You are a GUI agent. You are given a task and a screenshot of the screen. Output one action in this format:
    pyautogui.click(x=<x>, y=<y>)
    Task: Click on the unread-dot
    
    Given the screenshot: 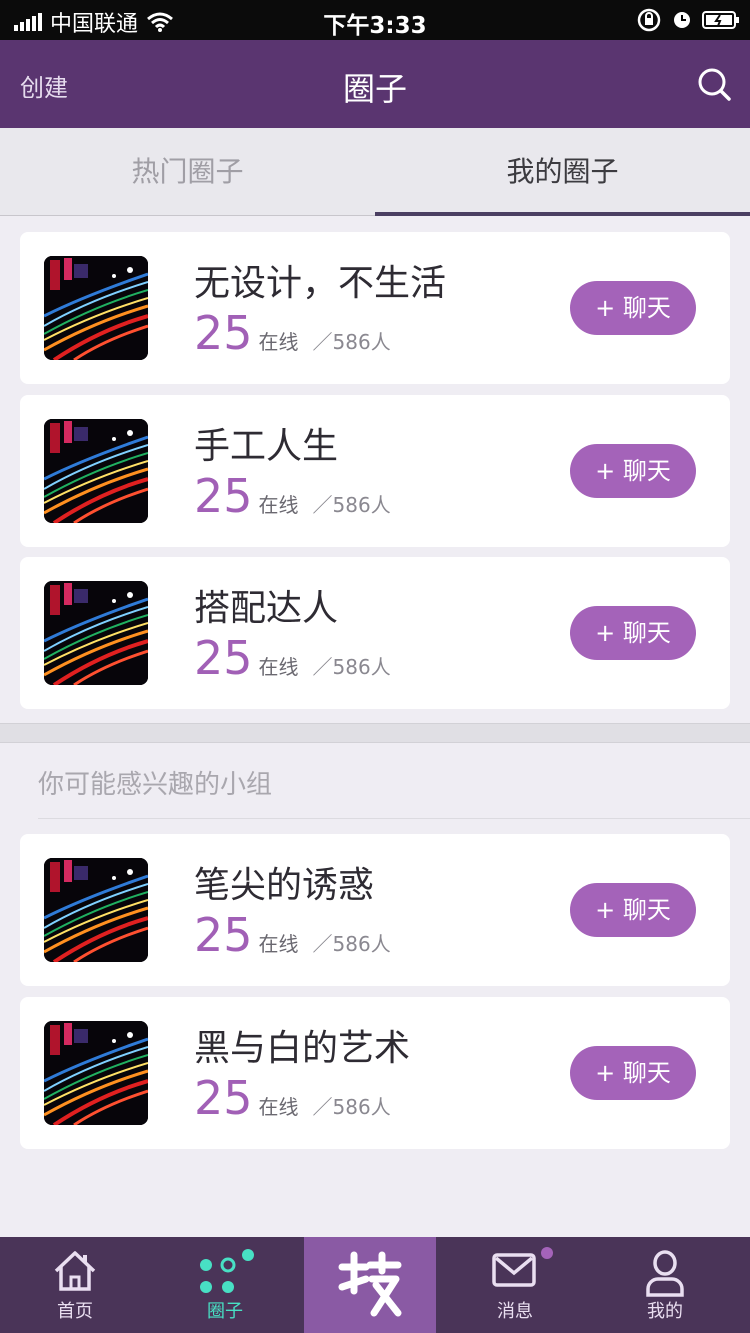 What is the action you would take?
    pyautogui.click(x=547, y=1253)
    